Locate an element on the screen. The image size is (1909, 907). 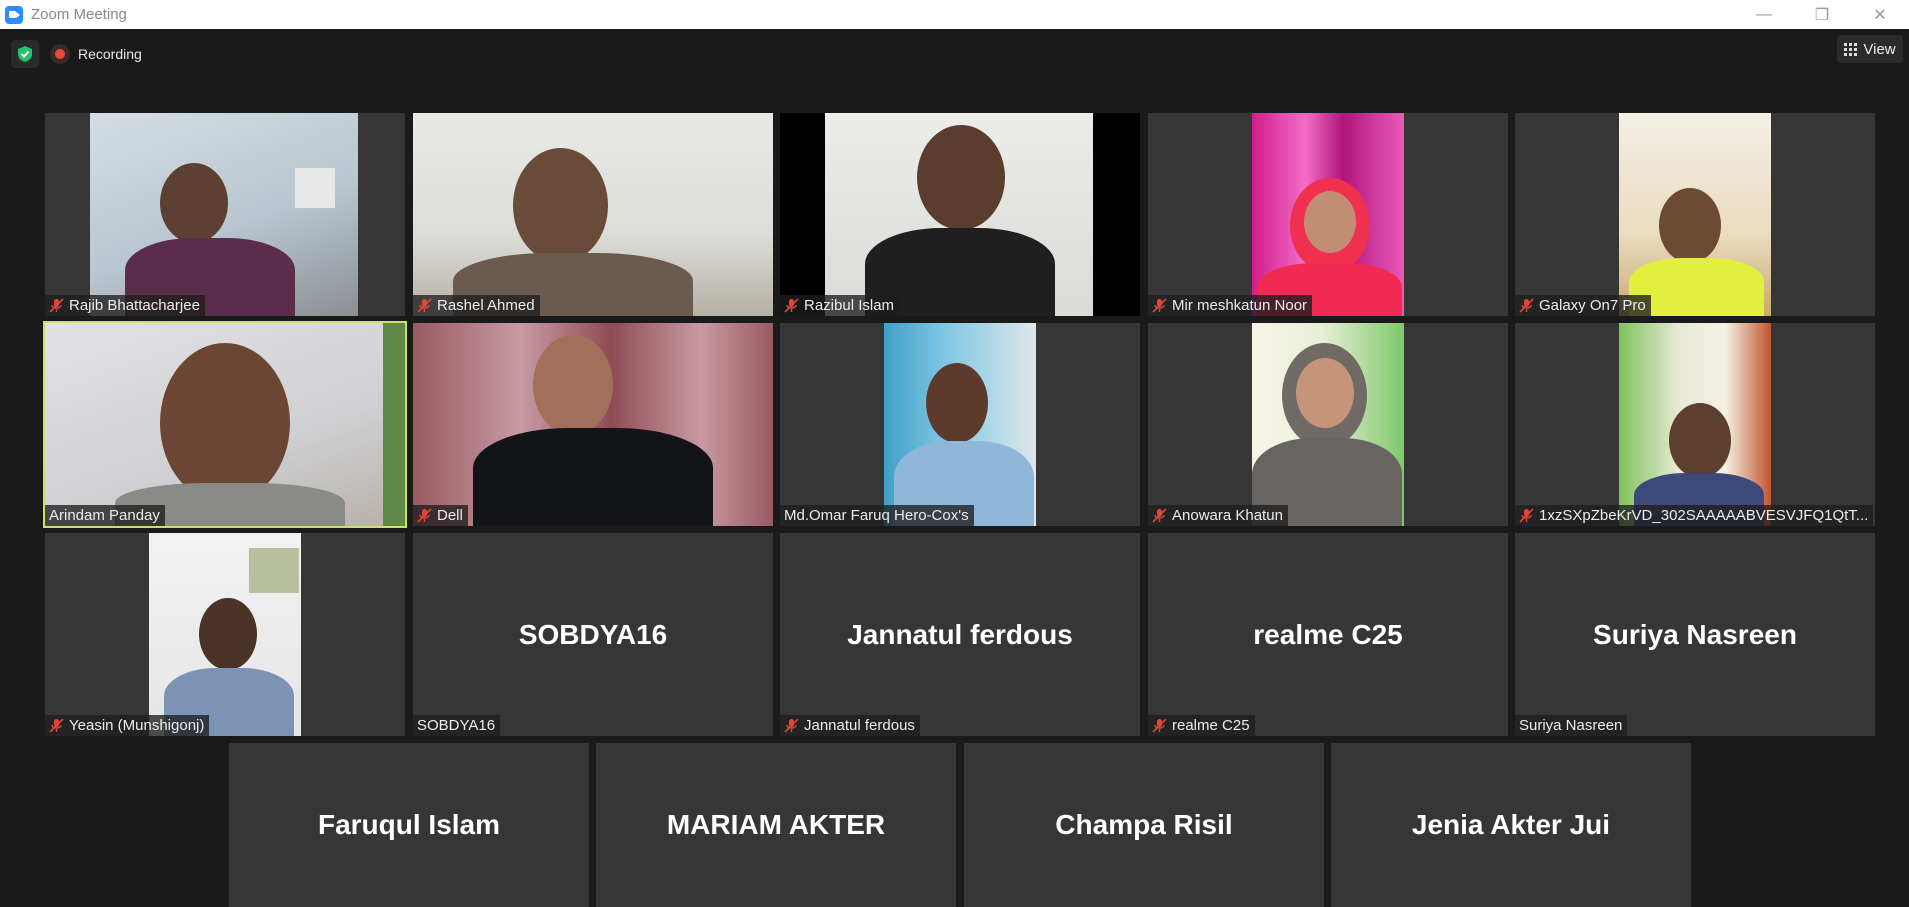
participant-tile: Dell is located at coordinates (593, 424).